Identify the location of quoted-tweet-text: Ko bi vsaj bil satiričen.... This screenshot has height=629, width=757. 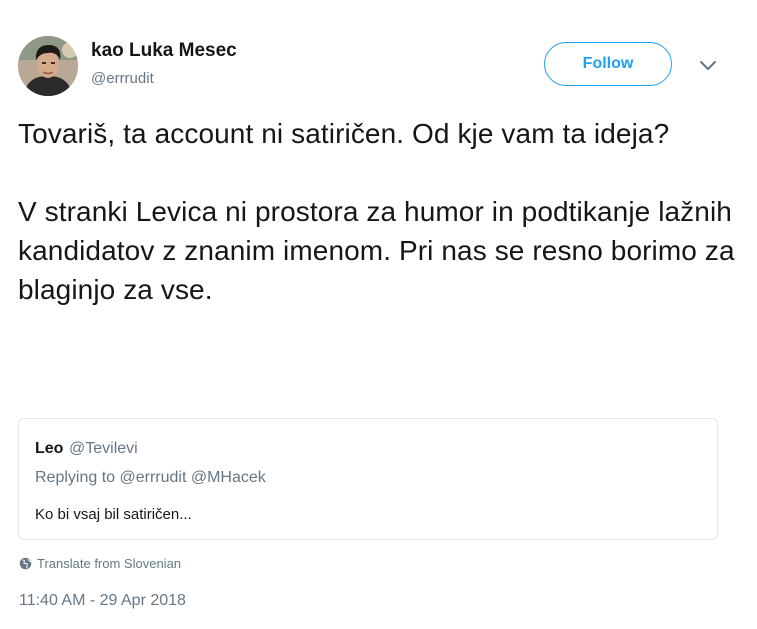
(113, 514).